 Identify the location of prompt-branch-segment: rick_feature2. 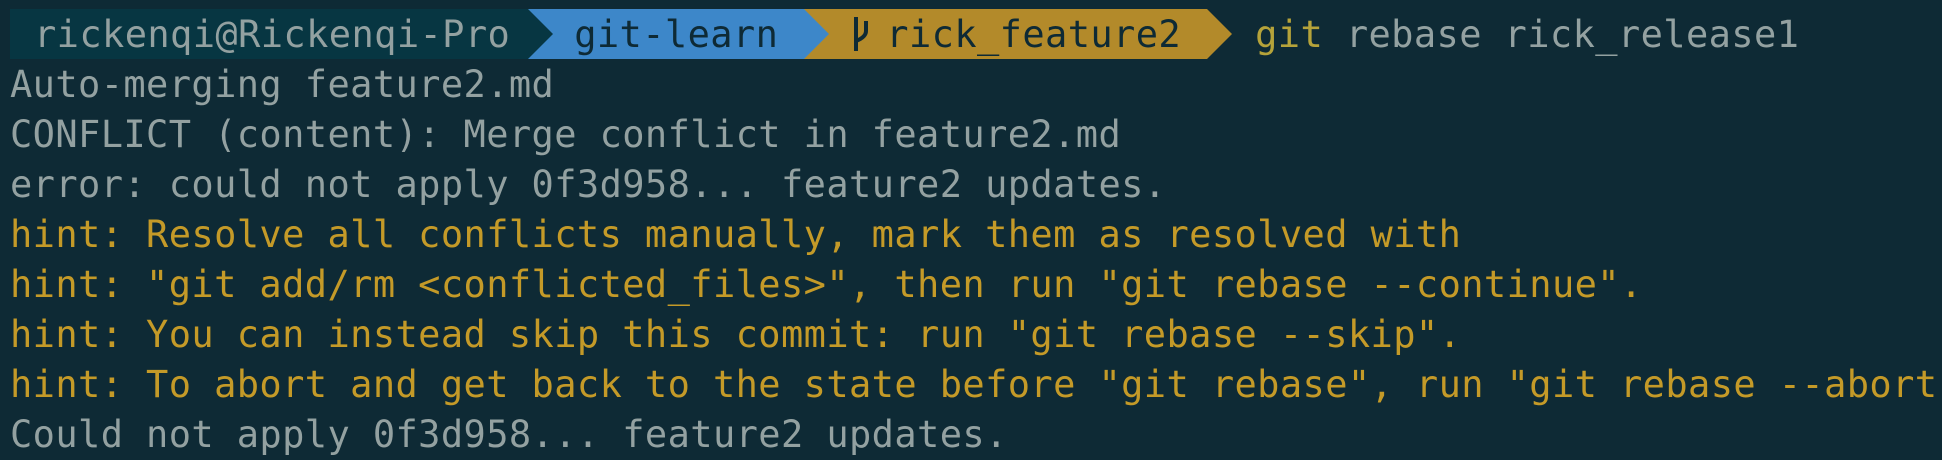
(1018, 34).